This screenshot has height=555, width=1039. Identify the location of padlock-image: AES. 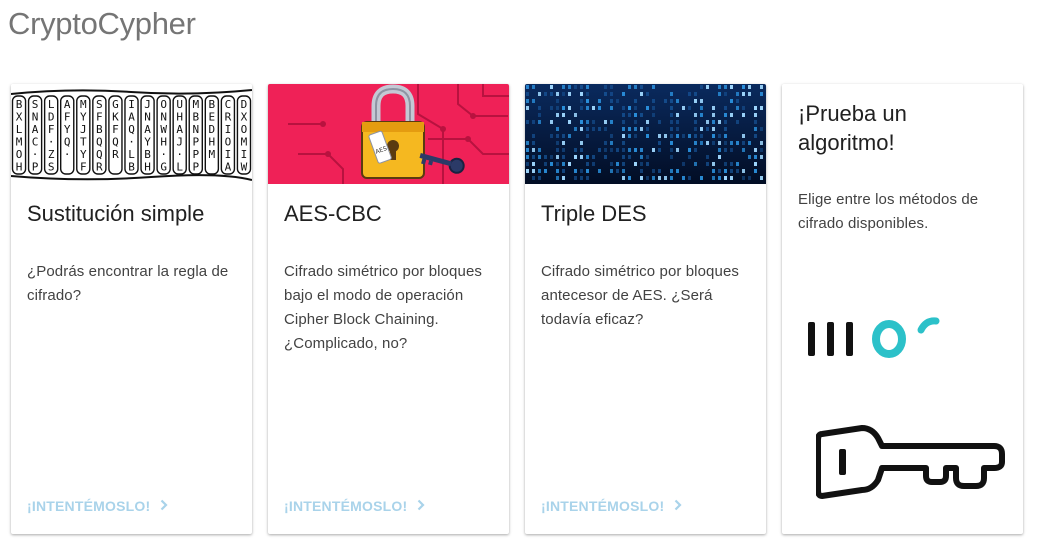
(388, 134).